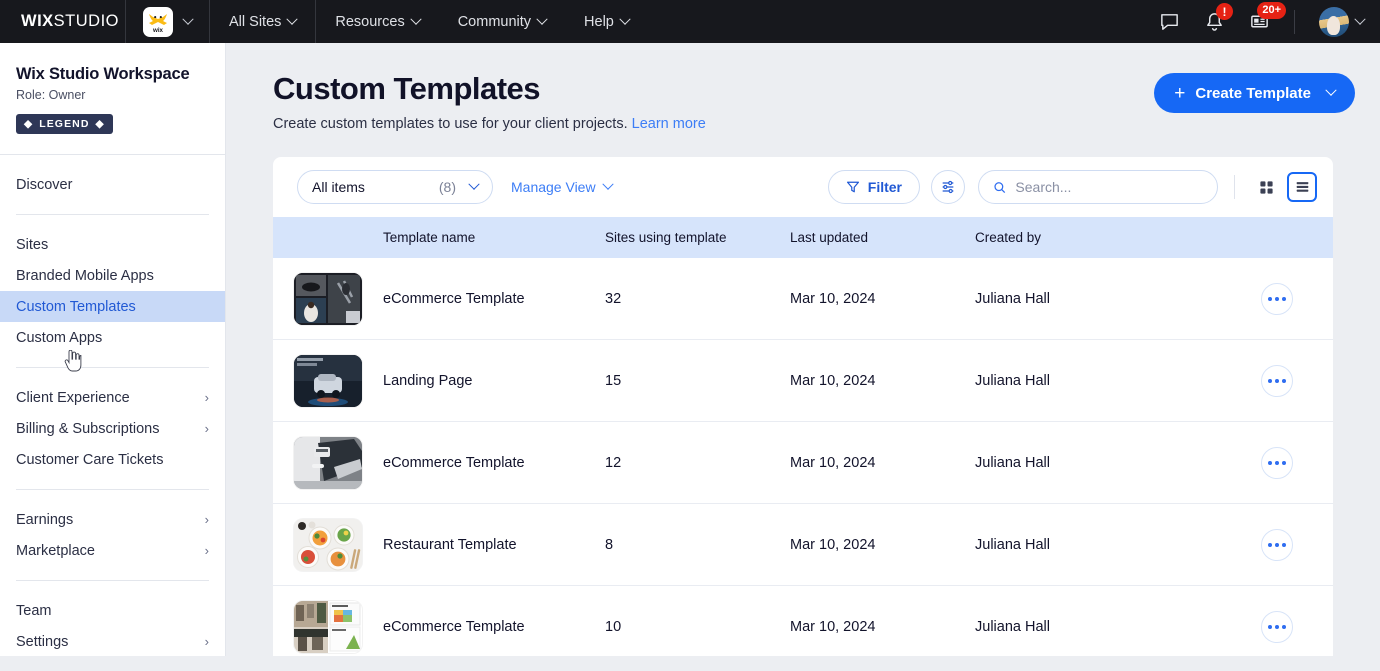 This screenshot has height=671, width=1380. What do you see at coordinates (103, 74) in the screenshot?
I see `workspace-title: Wix Studio Workspace` at bounding box center [103, 74].